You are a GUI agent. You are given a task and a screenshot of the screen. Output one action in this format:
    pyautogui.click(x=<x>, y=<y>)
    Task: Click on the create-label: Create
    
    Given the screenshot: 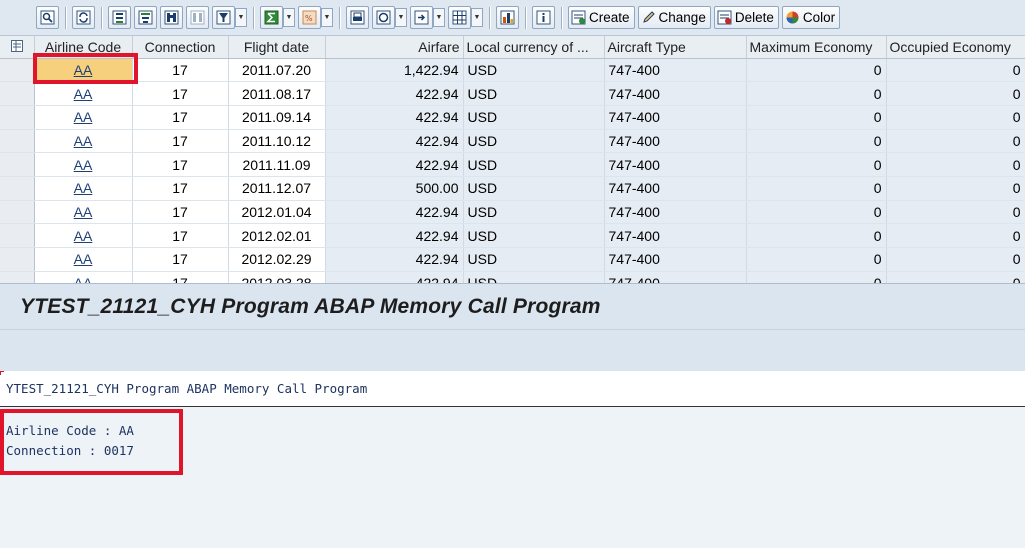 What is the action you would take?
    pyautogui.click(x=609, y=17)
    